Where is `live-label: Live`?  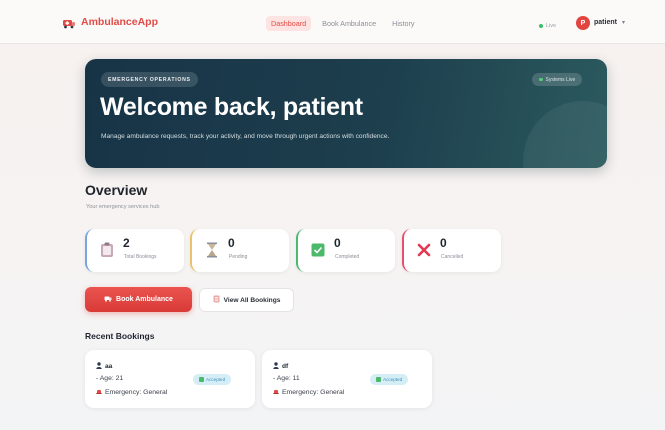
live-label: Live is located at coordinates (551, 26).